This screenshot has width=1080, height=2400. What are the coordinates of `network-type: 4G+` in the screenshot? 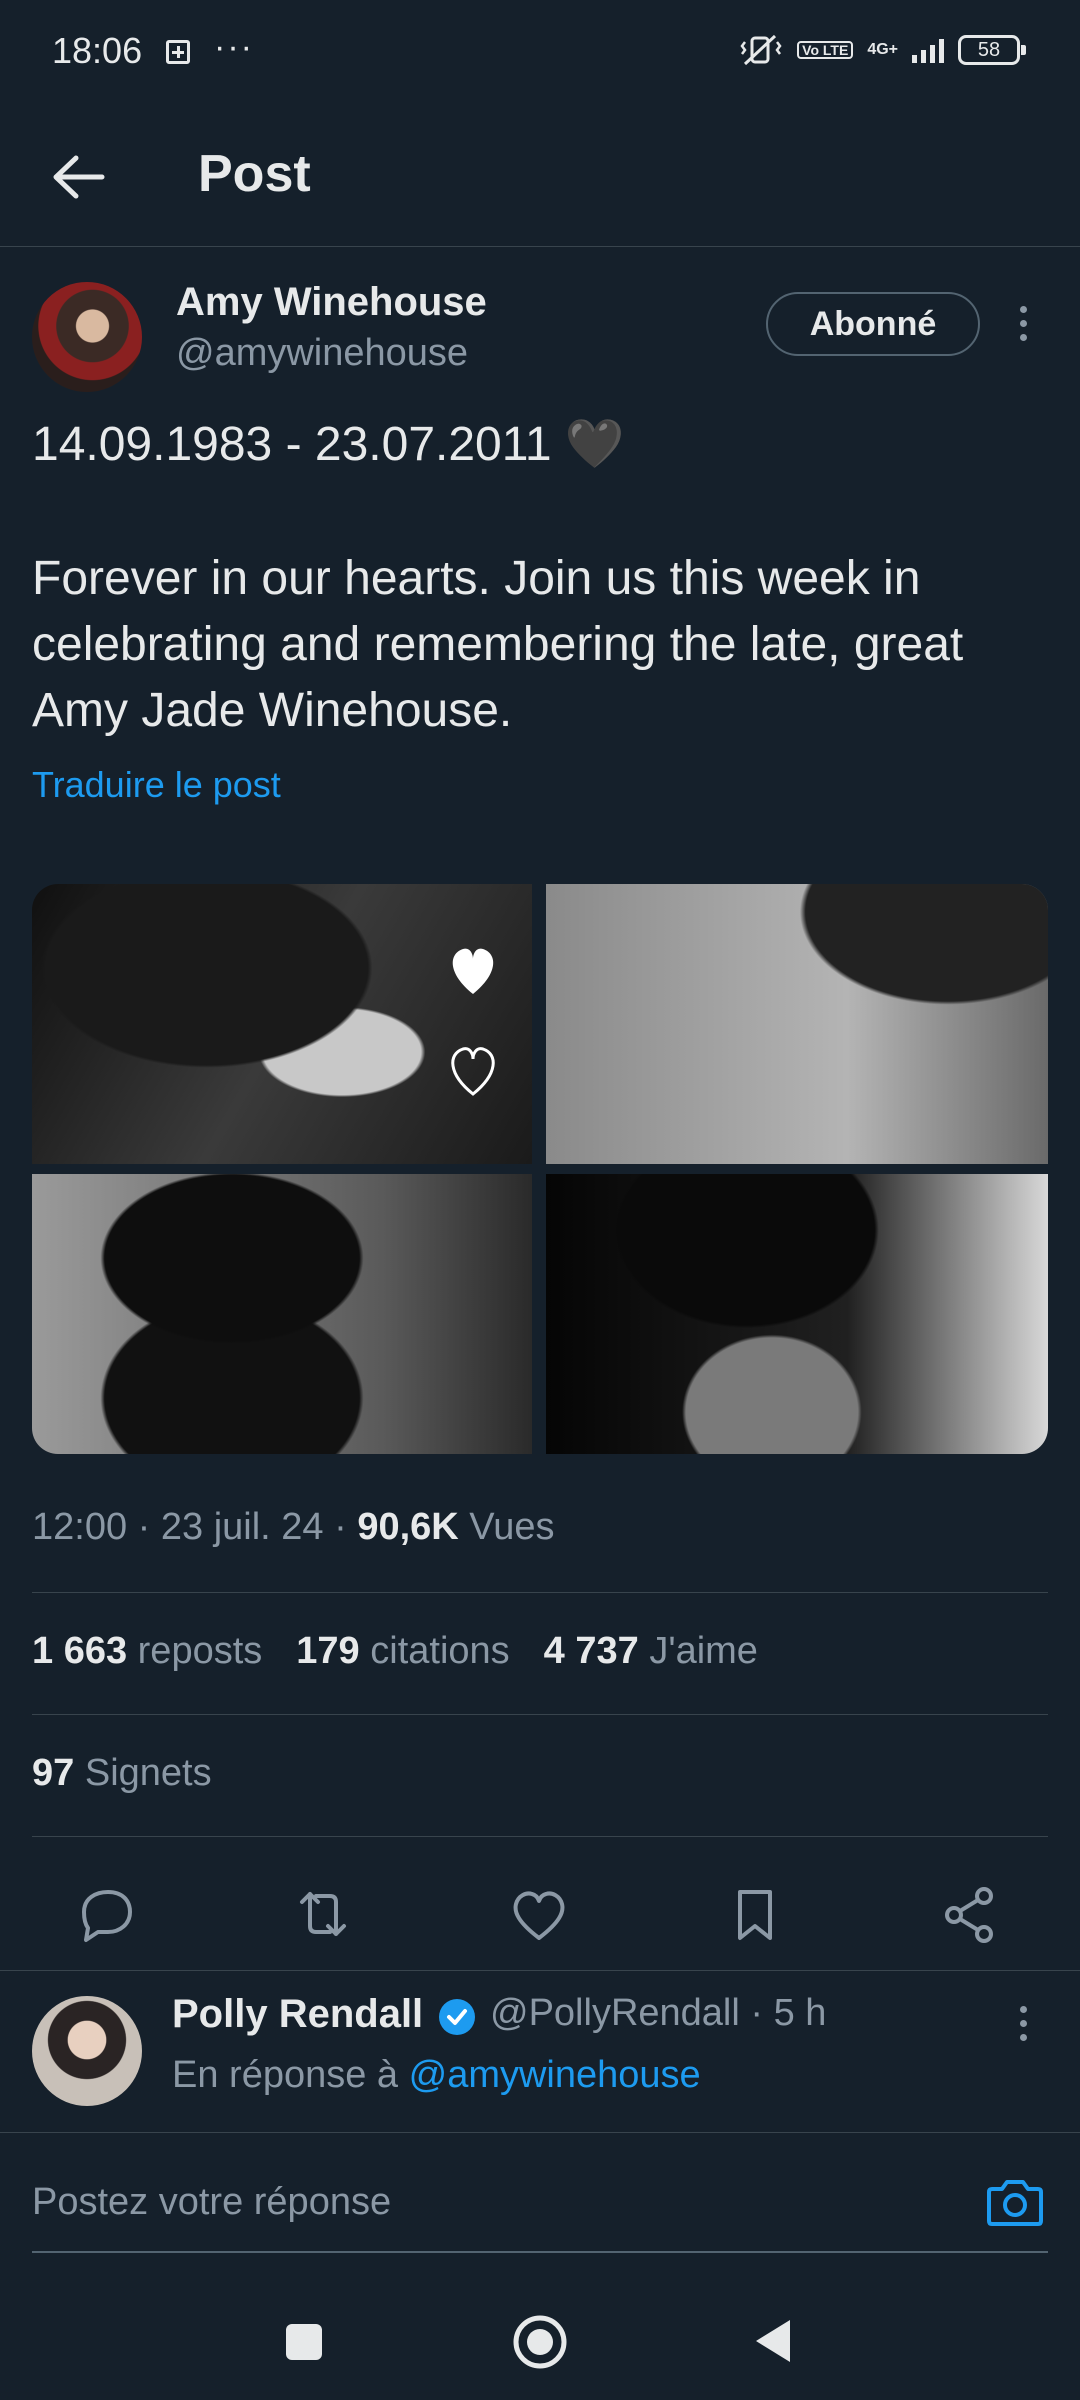 It's located at (882, 49).